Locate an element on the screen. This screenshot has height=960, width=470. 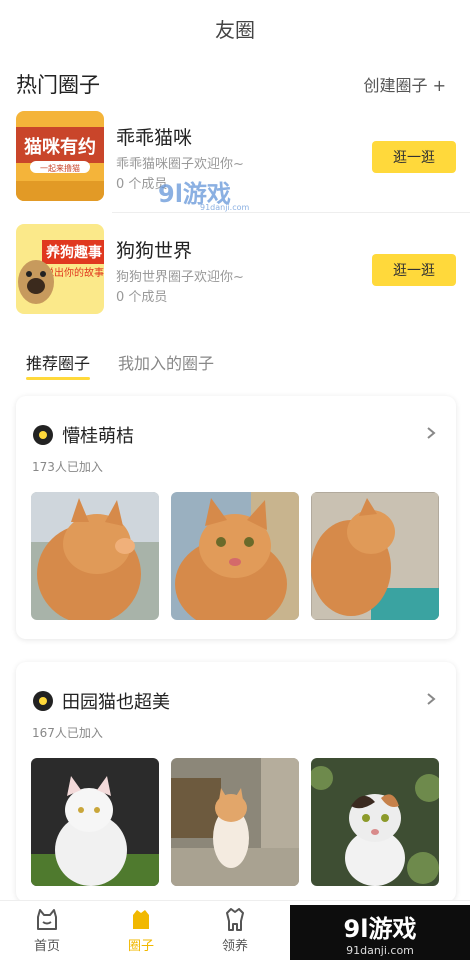
cat-home-icon is located at coordinates (47, 919).